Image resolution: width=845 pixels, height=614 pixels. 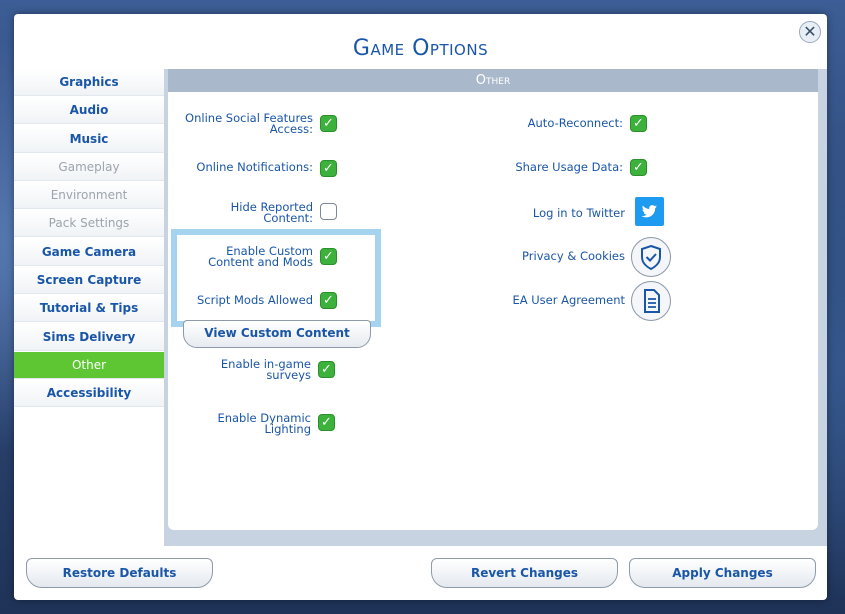 What do you see at coordinates (552, 256) in the screenshot?
I see `privacy-cookies-label: Privacy & Cookies` at bounding box center [552, 256].